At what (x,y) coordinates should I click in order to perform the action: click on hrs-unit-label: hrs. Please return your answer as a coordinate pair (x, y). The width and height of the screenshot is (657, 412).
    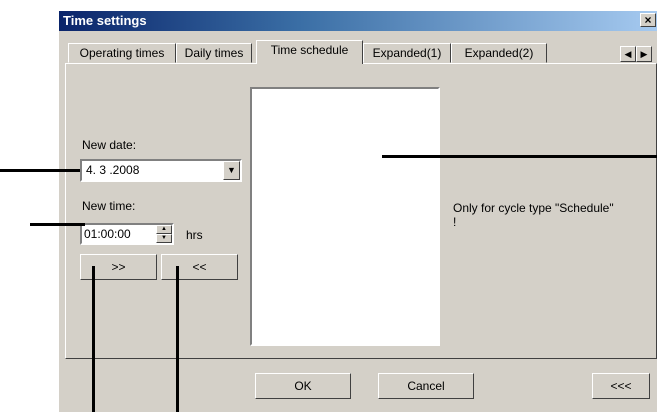
    Looking at the image, I should click on (194, 235).